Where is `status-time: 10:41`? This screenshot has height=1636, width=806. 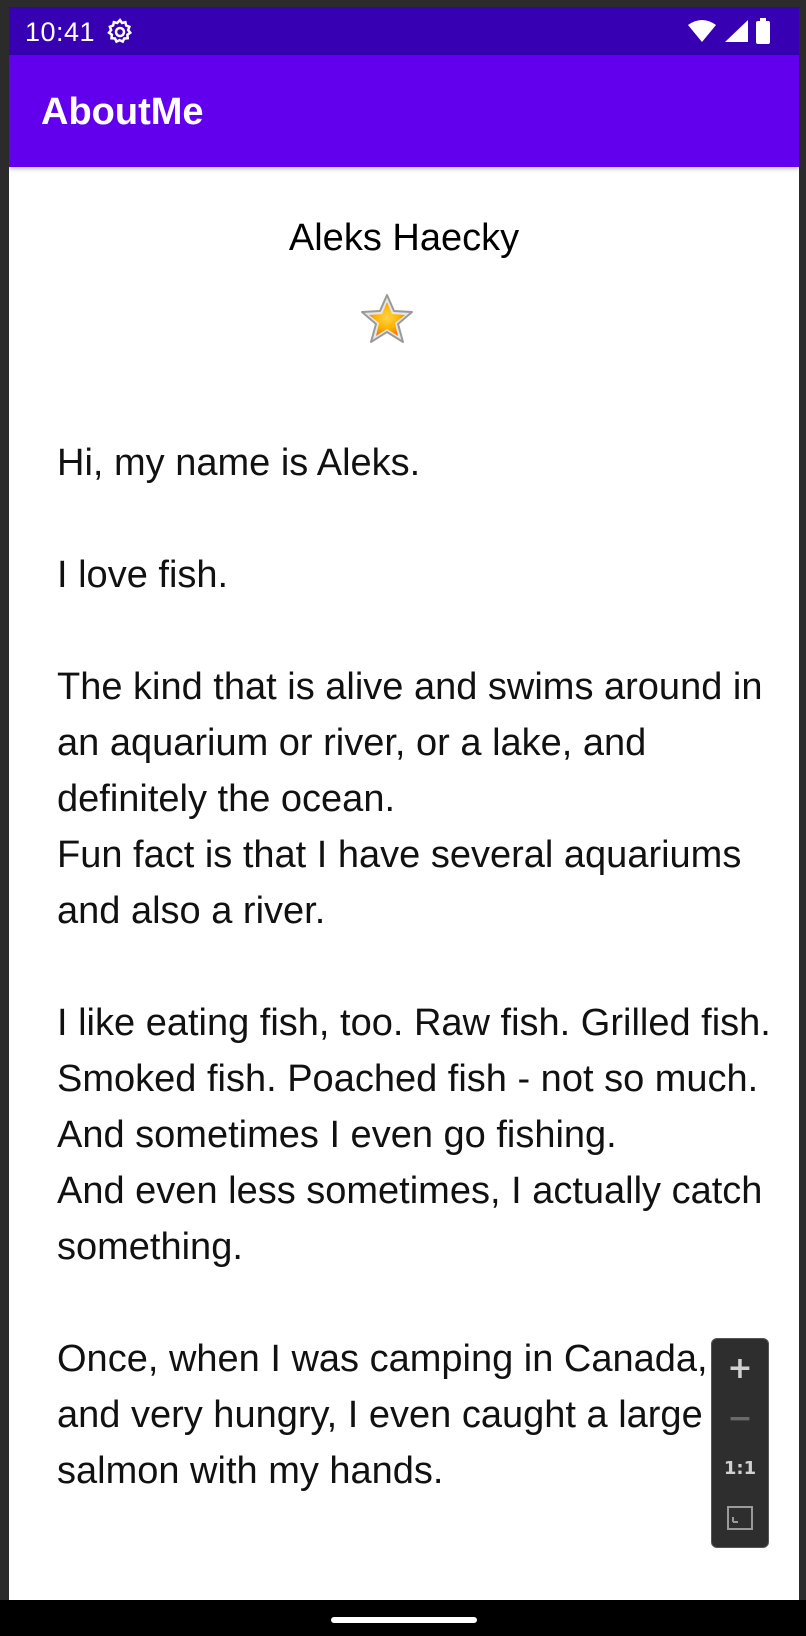
status-time: 10:41 is located at coordinates (60, 32).